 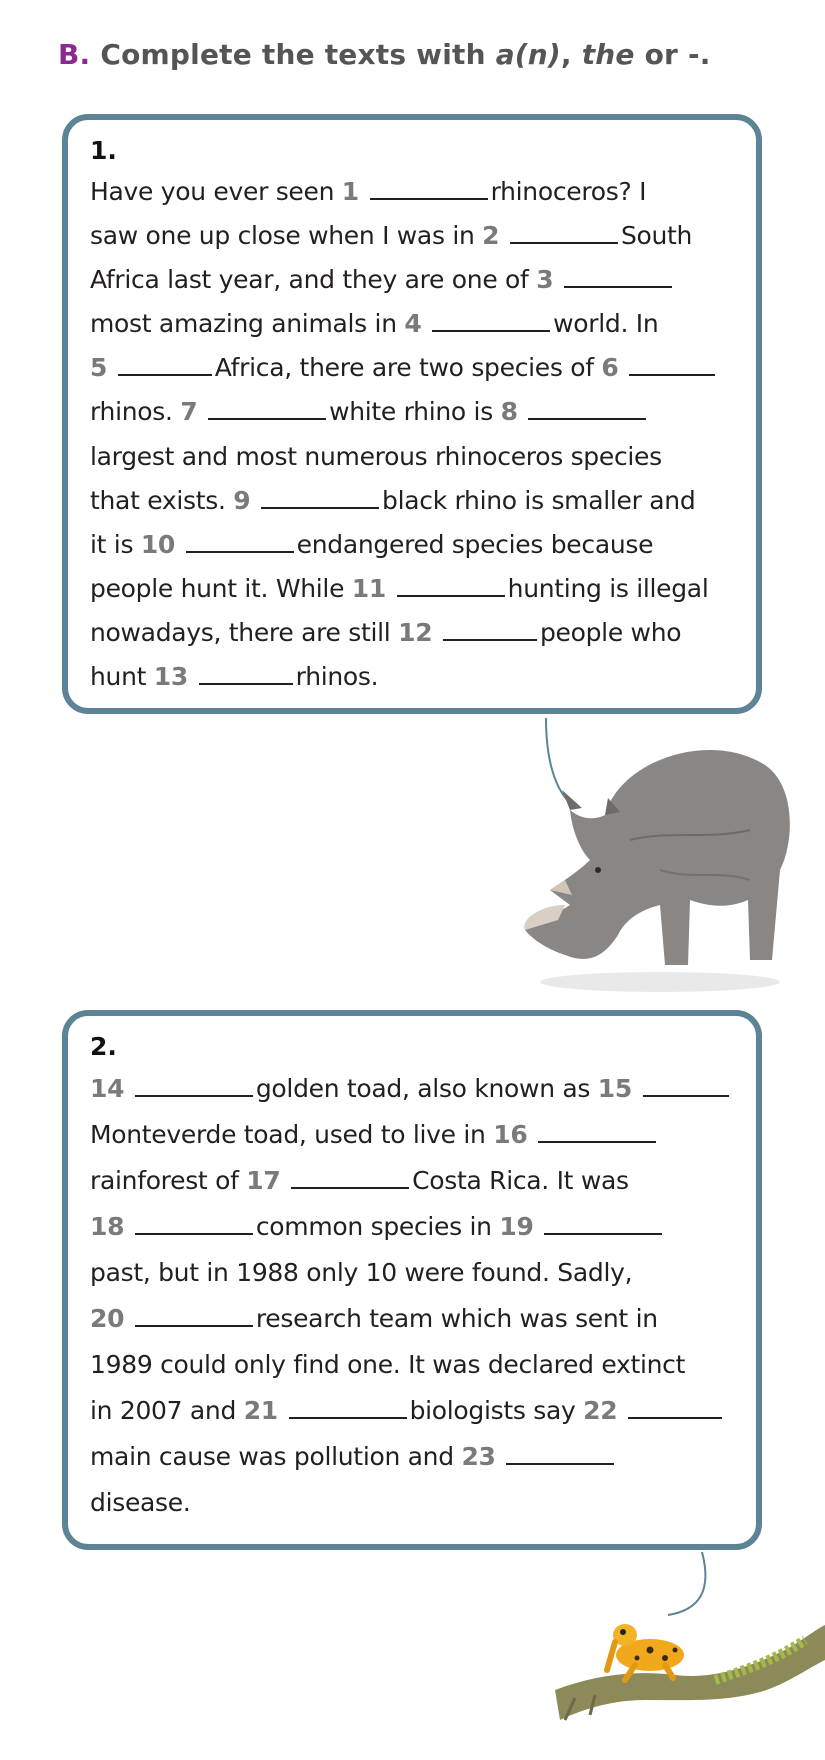 I want to click on text-fragment: disease., so click(x=140, y=1502).